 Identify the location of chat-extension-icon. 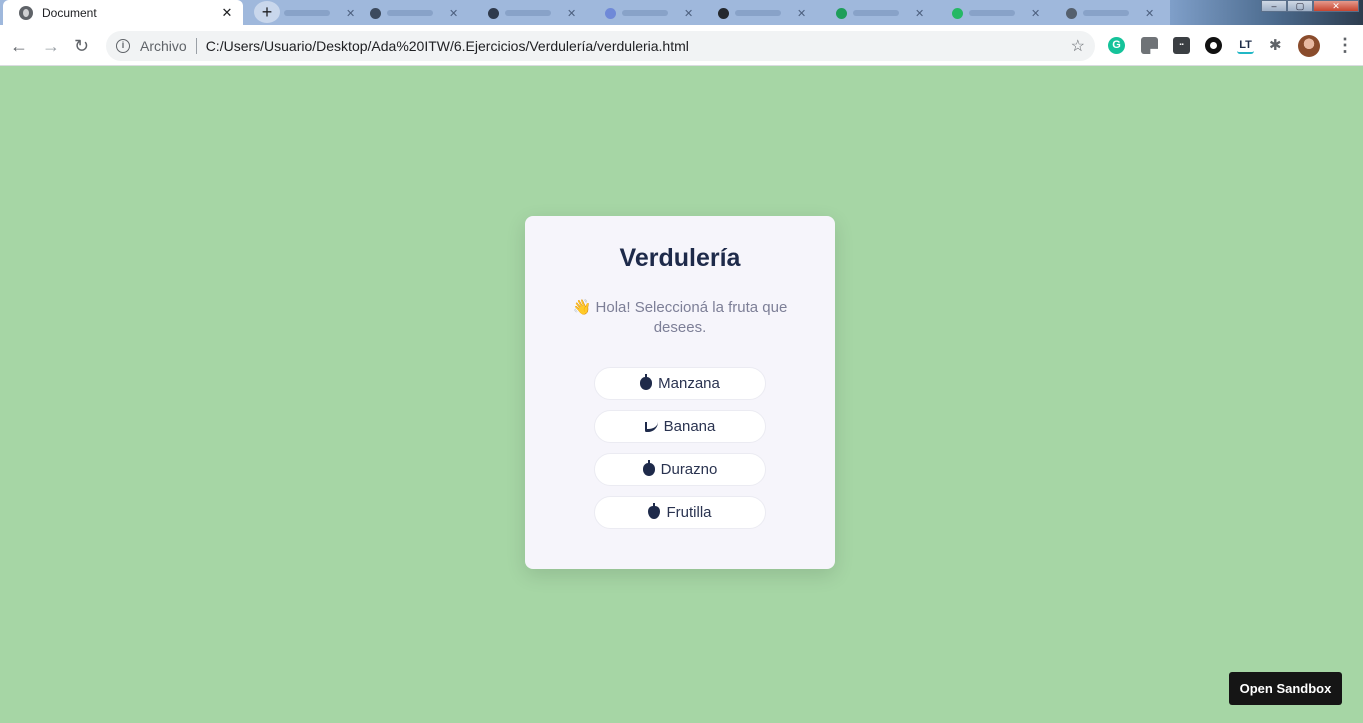
(1213, 45).